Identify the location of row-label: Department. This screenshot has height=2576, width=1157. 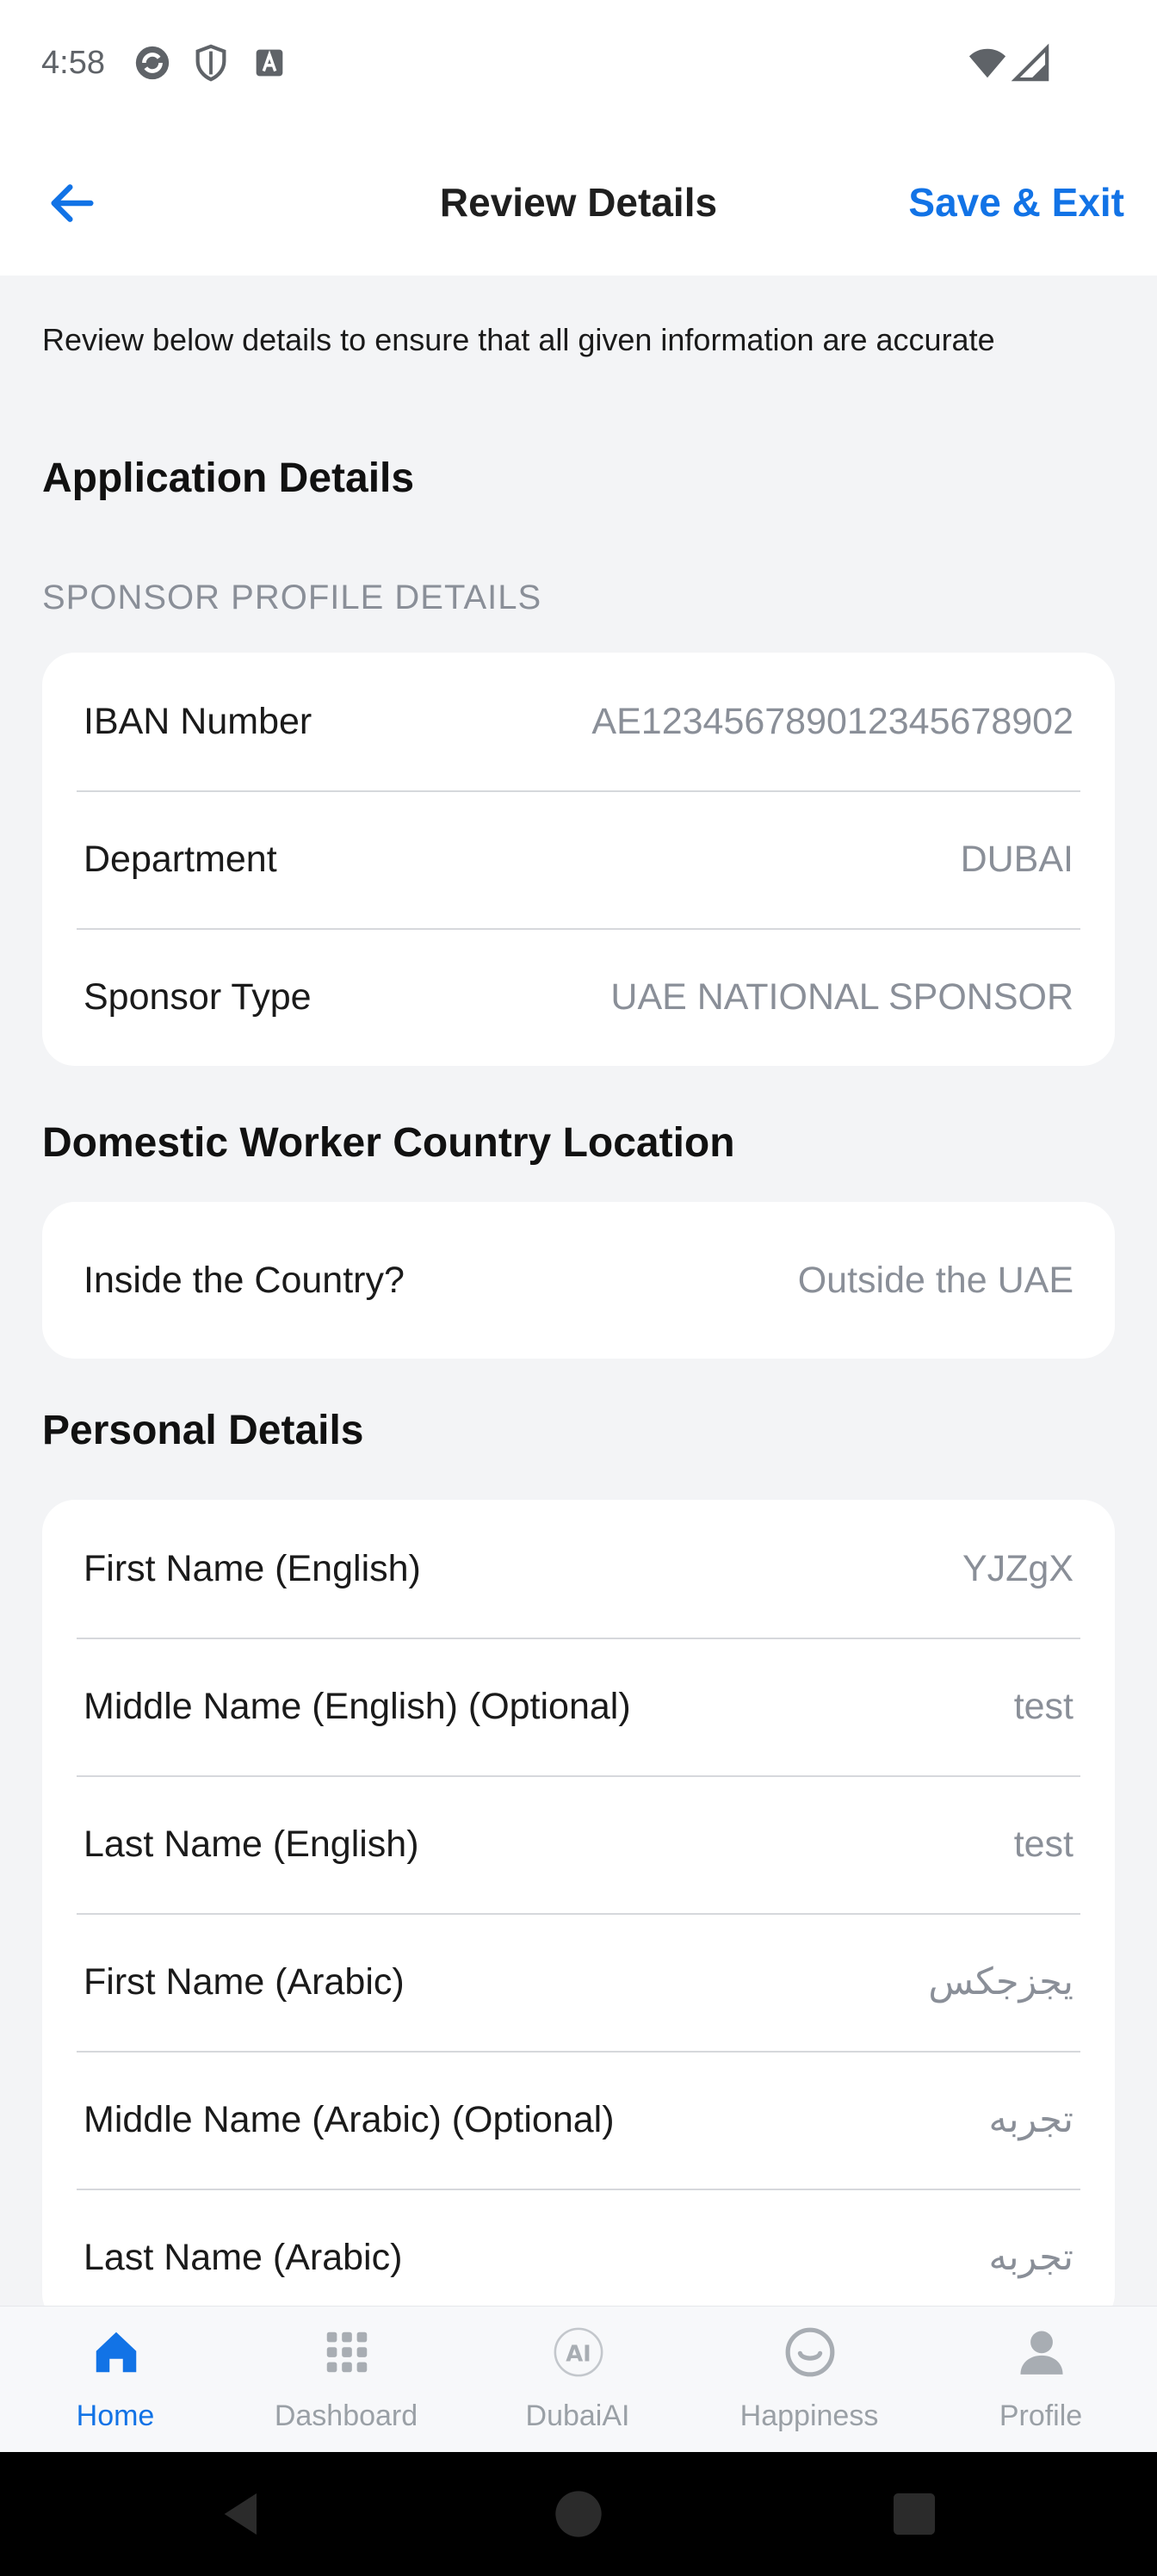
(181, 859).